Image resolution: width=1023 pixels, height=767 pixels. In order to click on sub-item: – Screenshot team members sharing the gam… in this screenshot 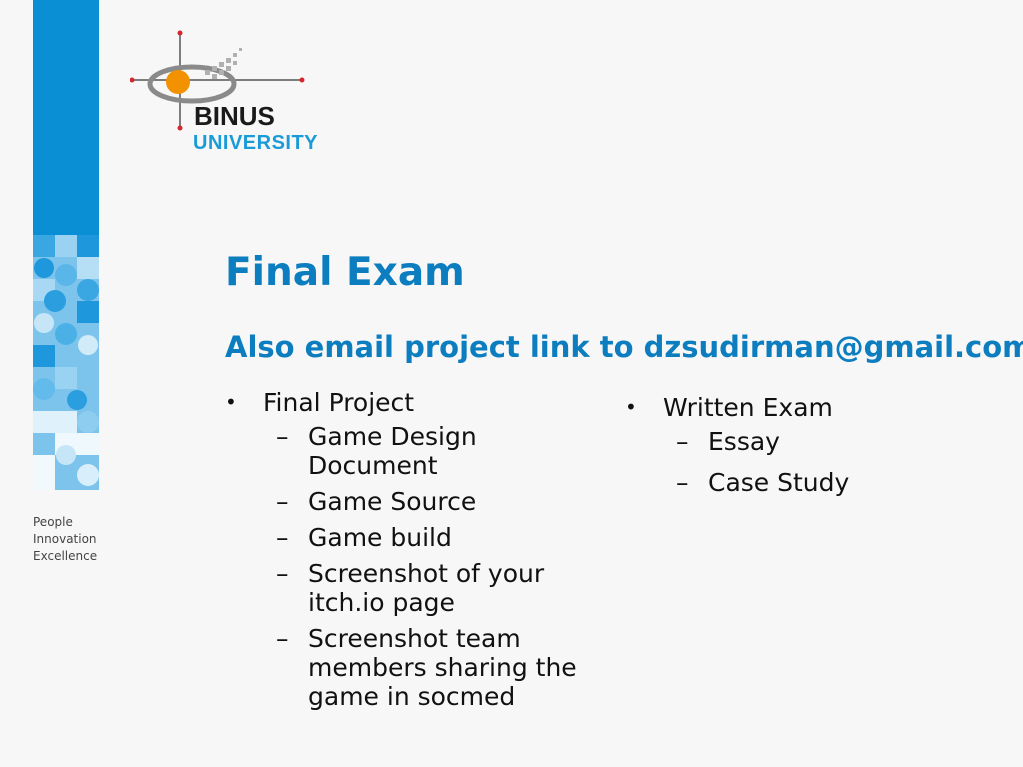, I will do `click(405, 667)`.